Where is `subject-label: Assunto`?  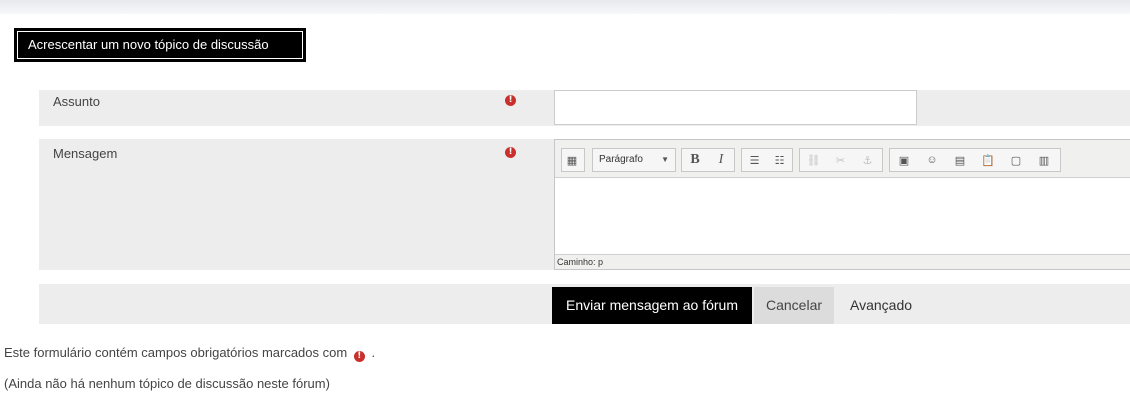 subject-label: Assunto is located at coordinates (76, 101).